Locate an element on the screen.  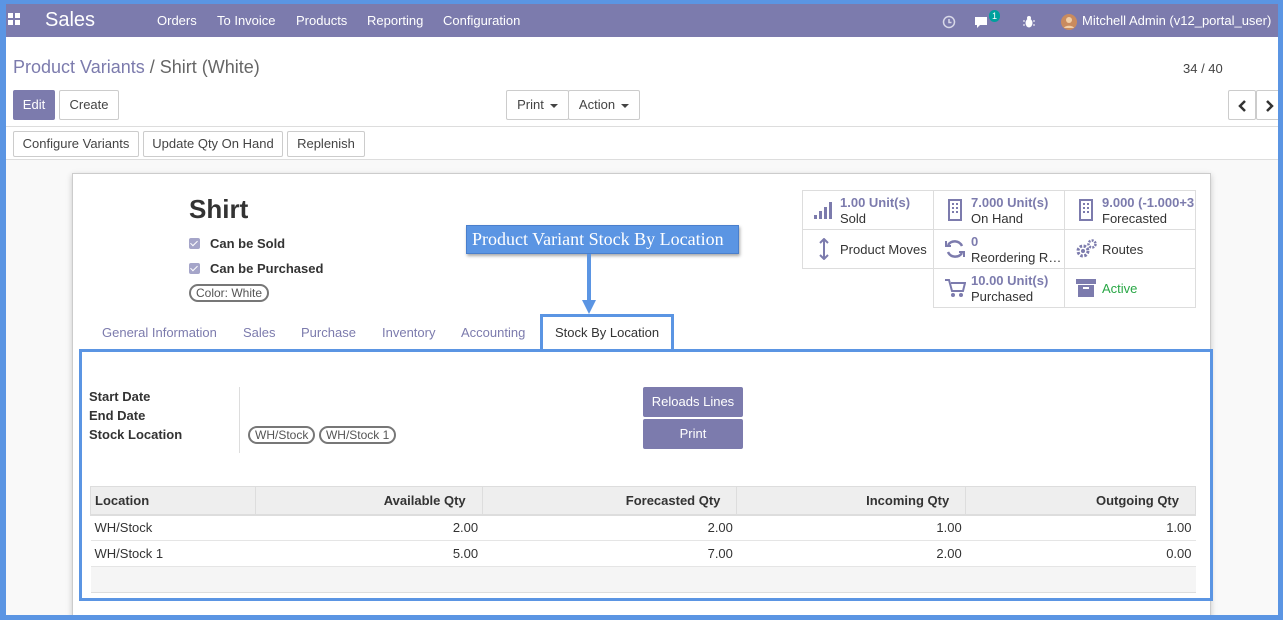
bar-chart-icon is located at coordinates (823, 210).